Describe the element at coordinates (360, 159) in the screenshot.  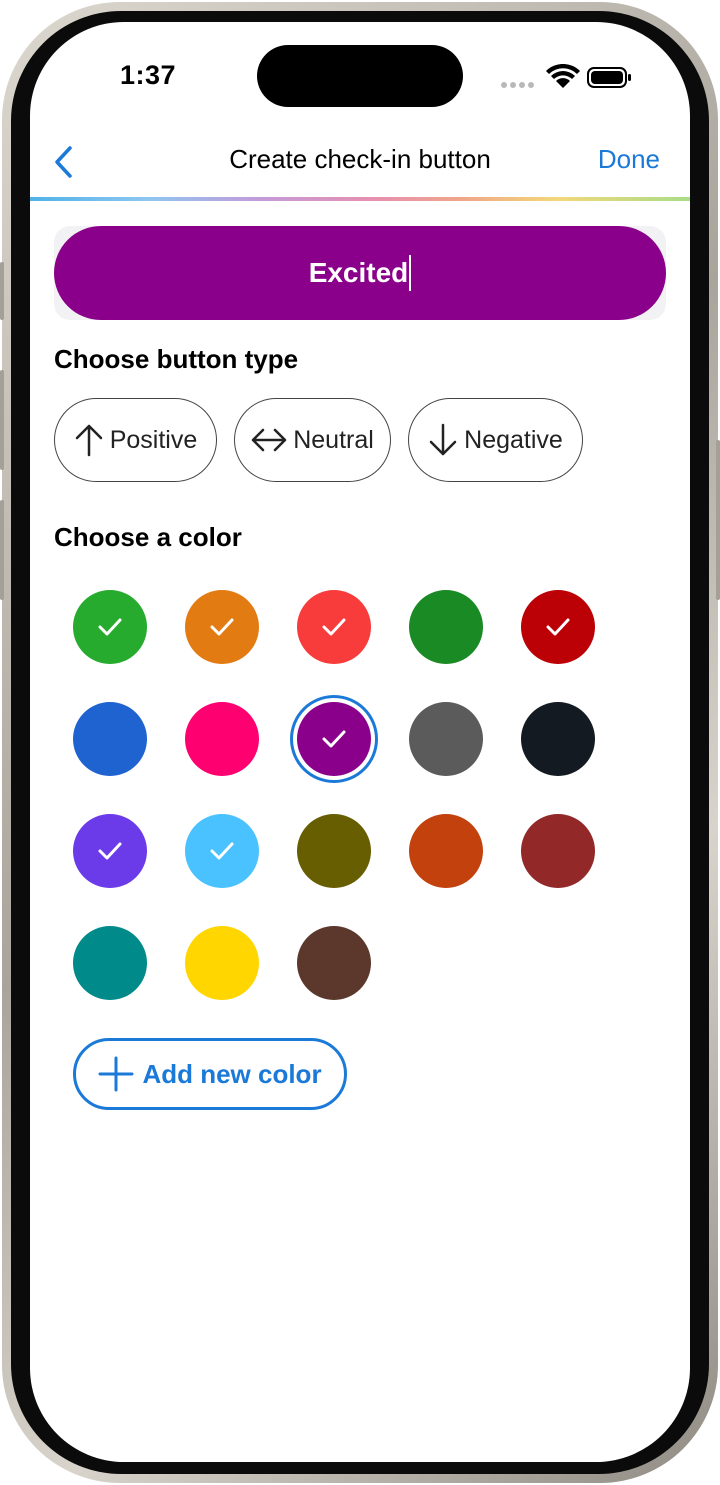
I see `page-title: Create check-in button` at that location.